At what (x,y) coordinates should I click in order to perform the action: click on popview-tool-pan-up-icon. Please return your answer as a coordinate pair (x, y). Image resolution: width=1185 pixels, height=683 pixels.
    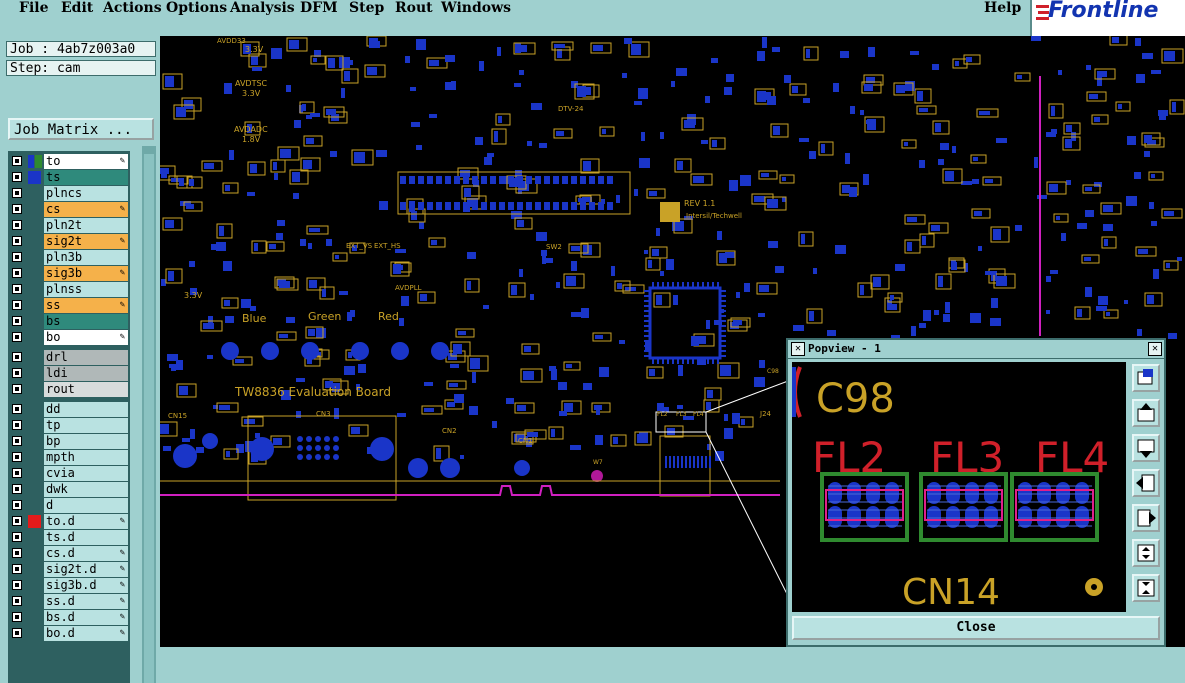
    Looking at the image, I should click on (1146, 413).